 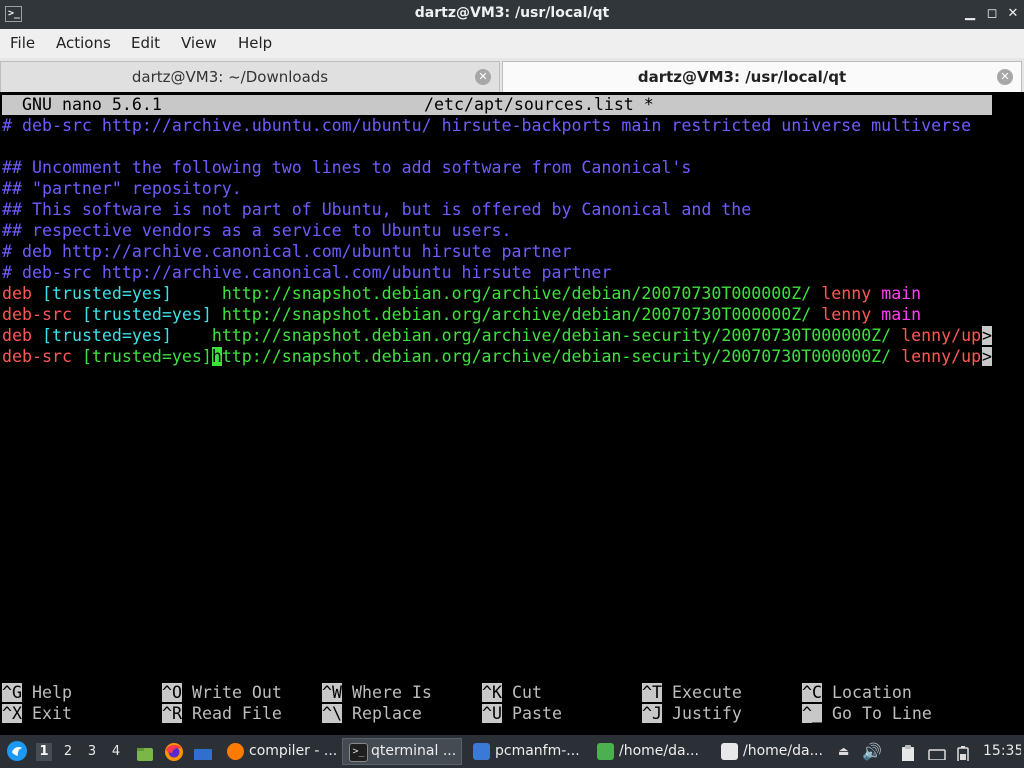 I want to click on window-title: dartz@VM3: /usr/local/qt, so click(x=512, y=13).